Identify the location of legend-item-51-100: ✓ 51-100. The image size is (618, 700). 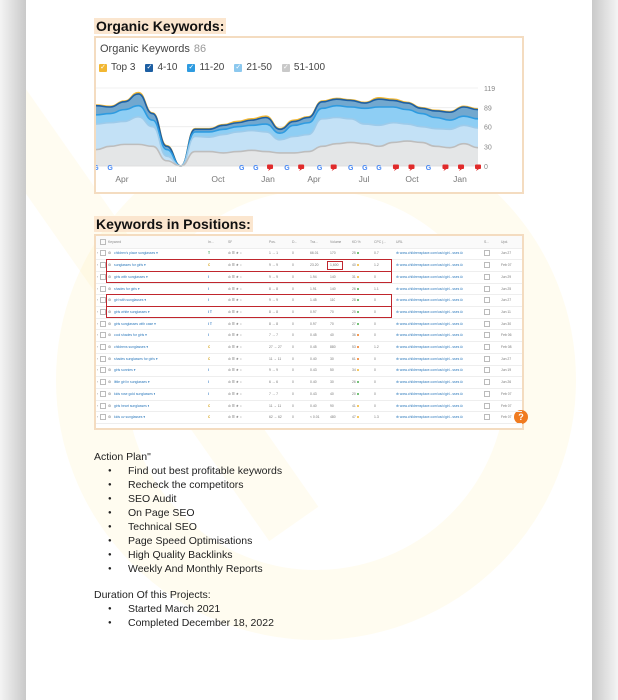
(303, 67).